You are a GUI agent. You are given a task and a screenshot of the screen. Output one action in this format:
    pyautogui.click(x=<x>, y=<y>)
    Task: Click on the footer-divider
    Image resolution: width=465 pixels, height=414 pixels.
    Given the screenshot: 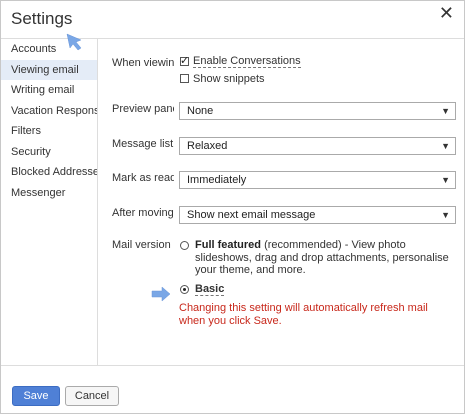 What is the action you would take?
    pyautogui.click(x=232, y=365)
    